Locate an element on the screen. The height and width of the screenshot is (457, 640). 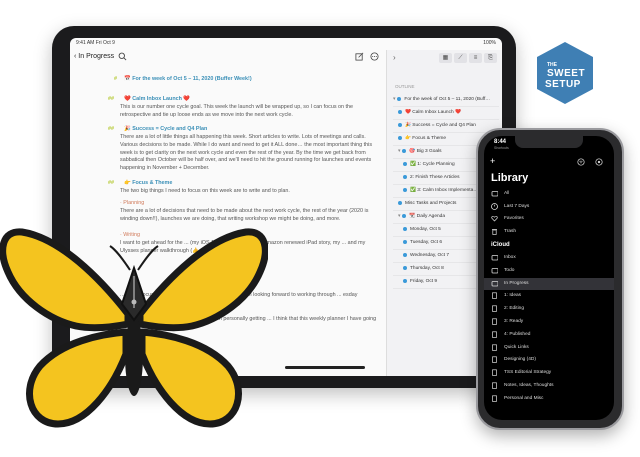
library-title: Library is located at coordinates (510, 178).